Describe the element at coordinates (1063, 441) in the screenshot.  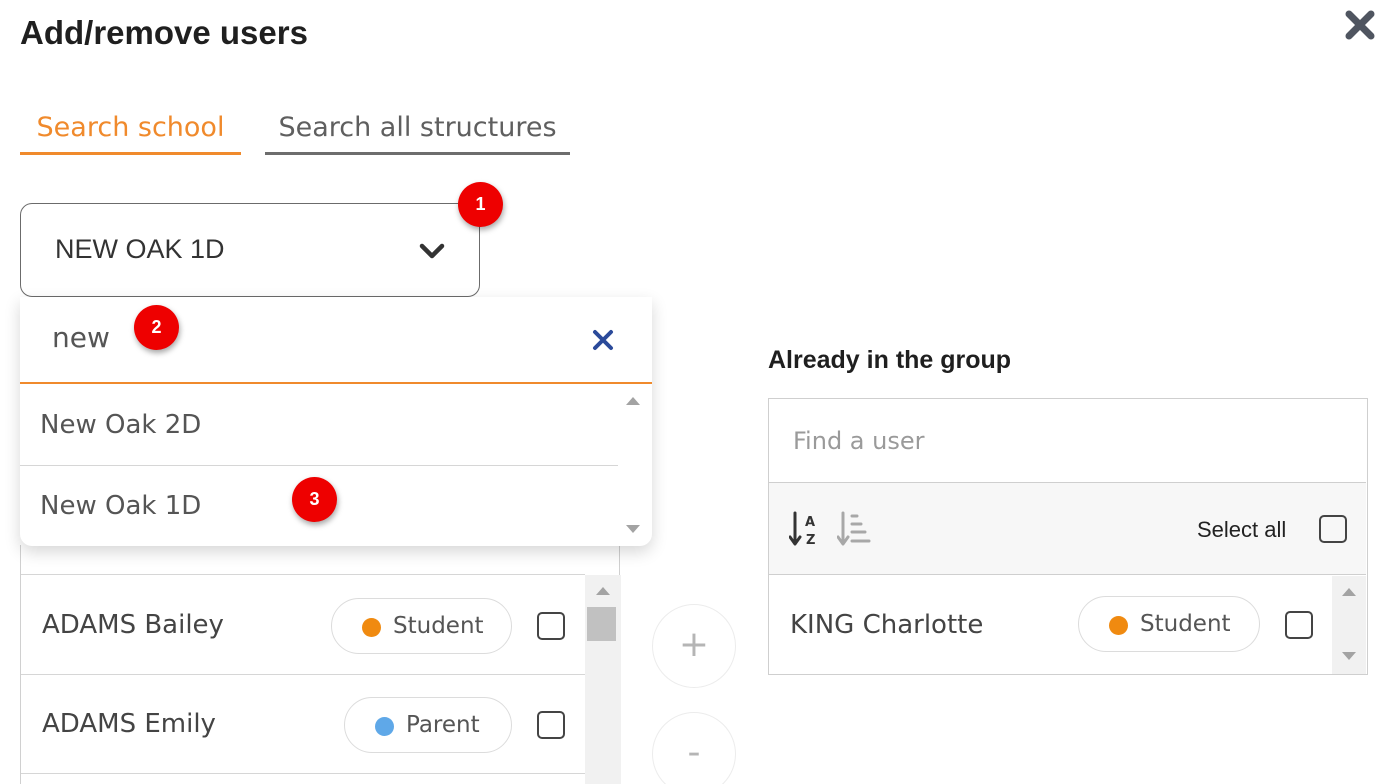
I see `find-user-input` at that location.